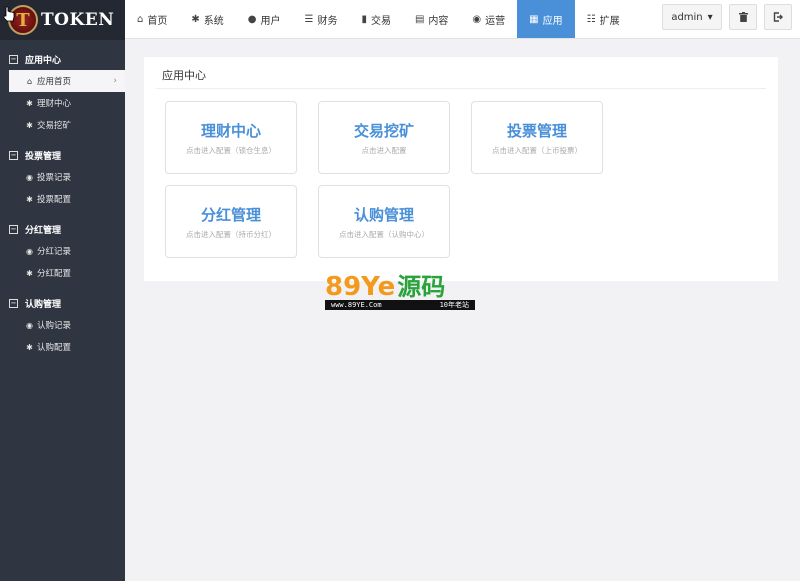 Image resolution: width=800 pixels, height=581 pixels. What do you see at coordinates (536, 131) in the screenshot?
I see `card-title: 投票管理` at bounding box center [536, 131].